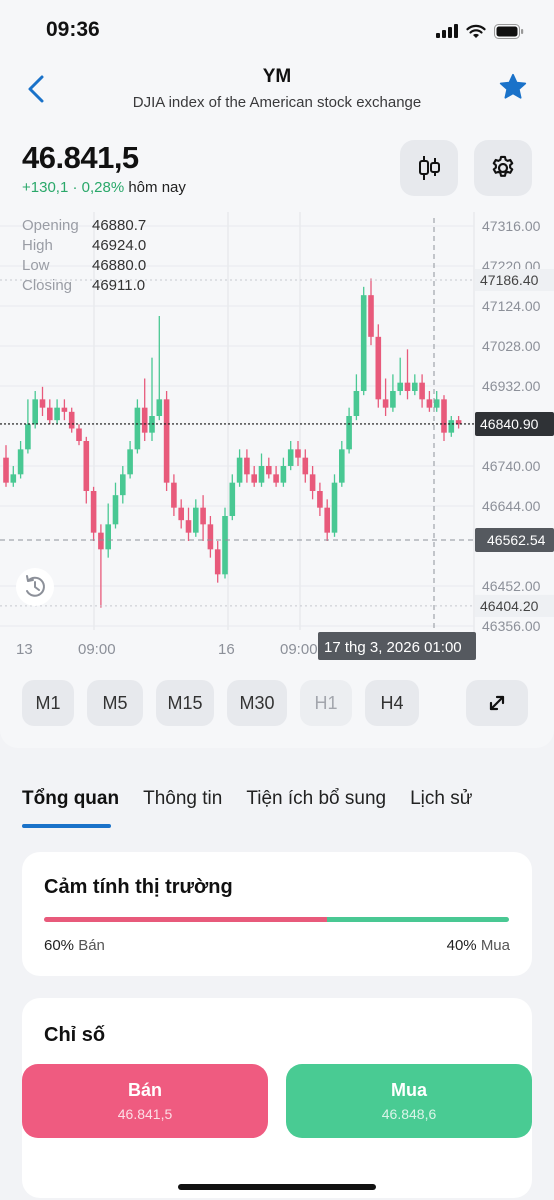 The image size is (554, 1200). What do you see at coordinates (115, 703) in the screenshot?
I see `timeframe-m5: M5` at bounding box center [115, 703].